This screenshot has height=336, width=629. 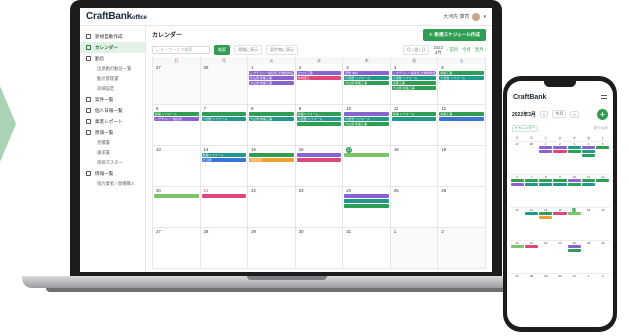 What do you see at coordinates (462, 84) in the screenshot?
I see `calendar-day: 5 新築工事 小田邸 リフォーム` at bounding box center [462, 84].